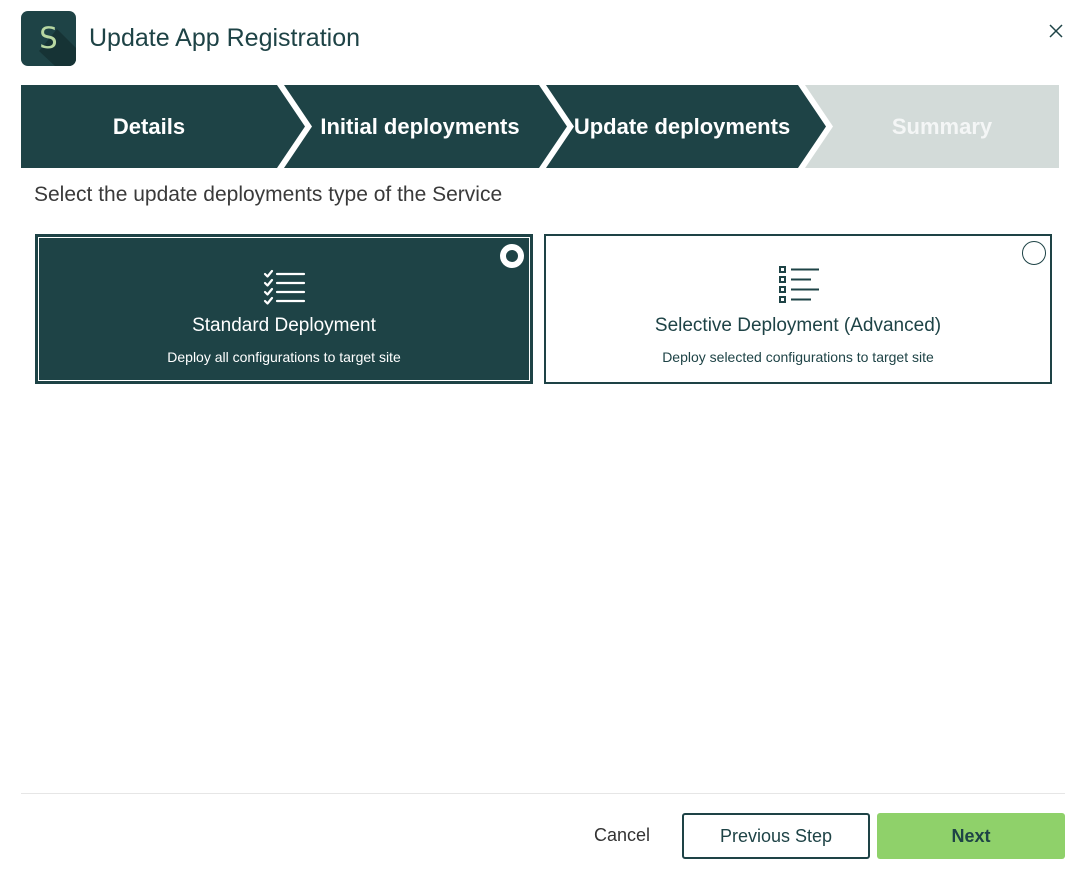 This screenshot has width=1086, height=880. Describe the element at coordinates (799, 284) in the screenshot. I see `selective-list-icon` at that location.